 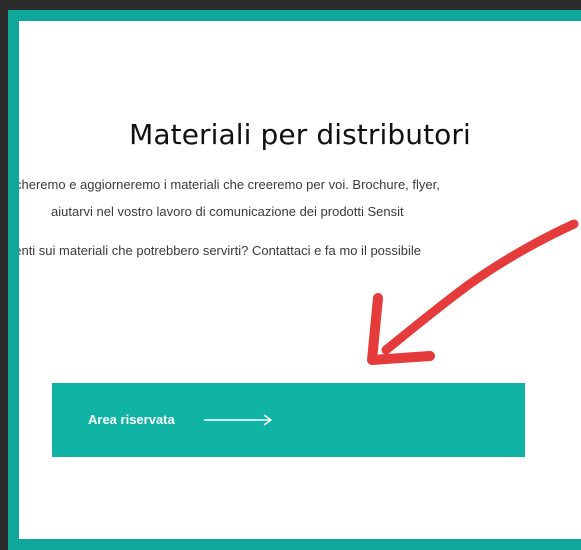 I want to click on page-title: Materiali per distributori, so click(x=300, y=134).